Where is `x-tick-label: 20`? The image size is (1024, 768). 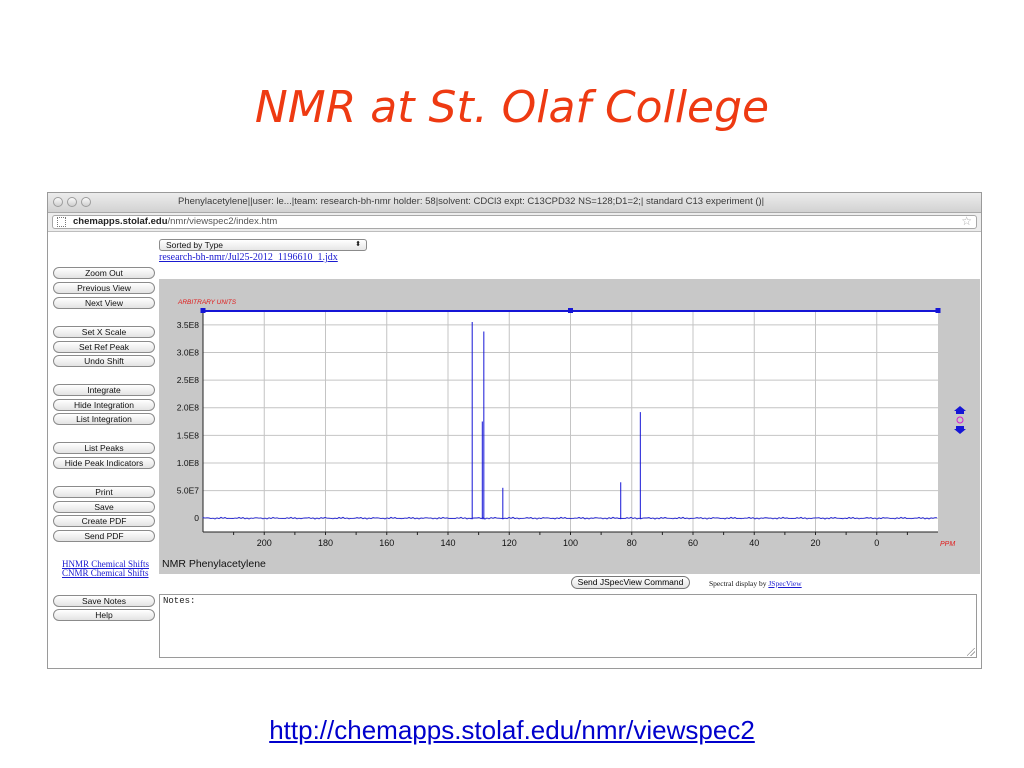
x-tick-label: 20 is located at coordinates (815, 543).